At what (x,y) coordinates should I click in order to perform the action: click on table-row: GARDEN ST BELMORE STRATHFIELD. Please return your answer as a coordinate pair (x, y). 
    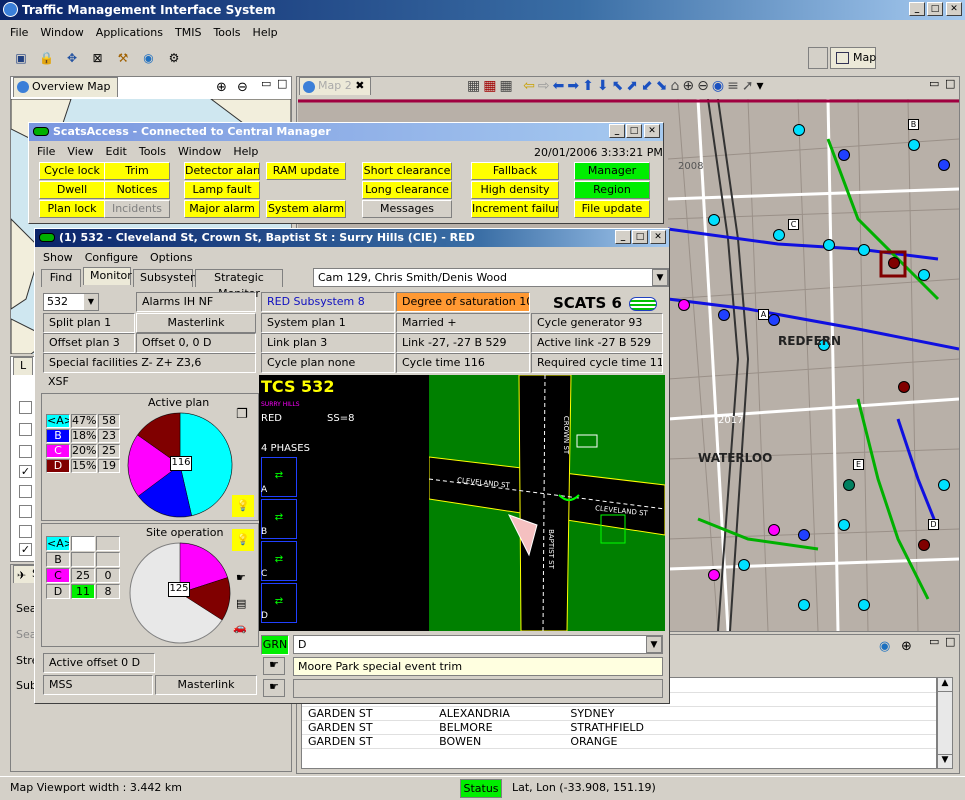
    Looking at the image, I should click on (619, 727).